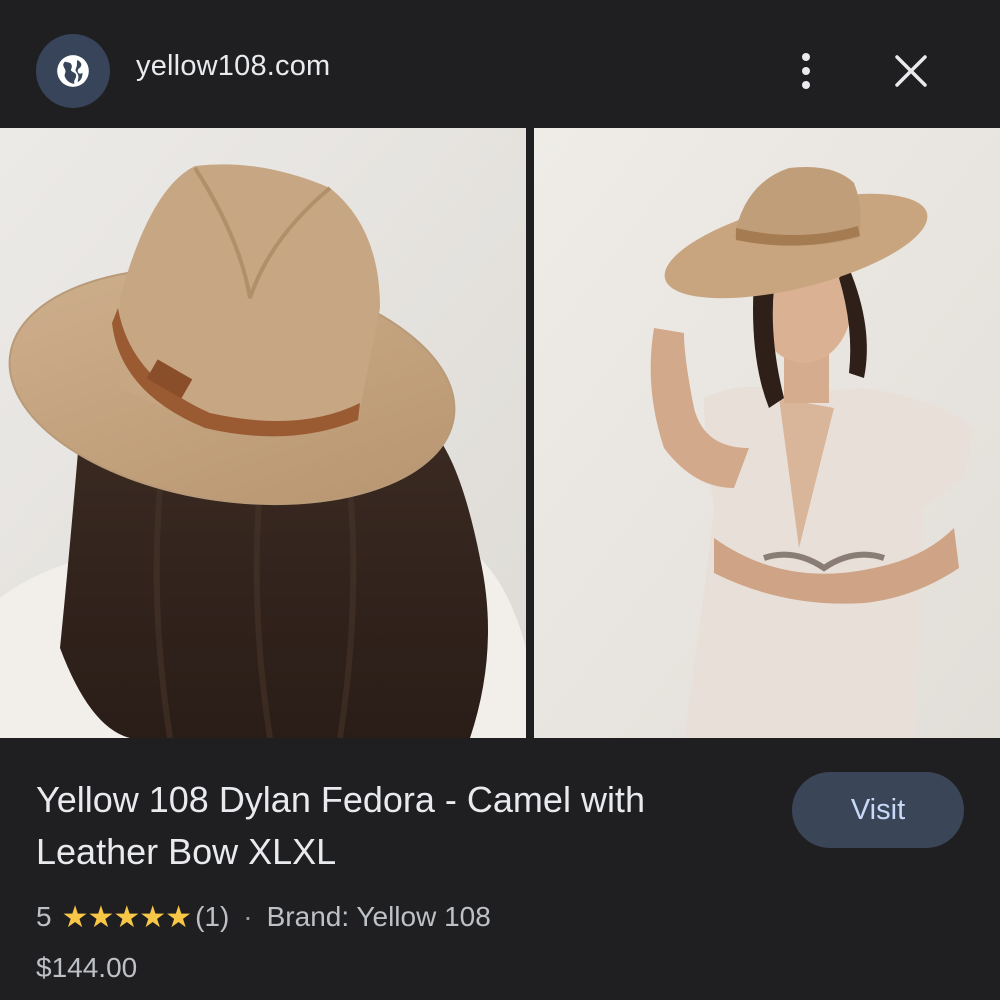 The width and height of the screenshot is (1000, 1000). What do you see at coordinates (233, 66) in the screenshot?
I see `site-url: yellow108.com` at bounding box center [233, 66].